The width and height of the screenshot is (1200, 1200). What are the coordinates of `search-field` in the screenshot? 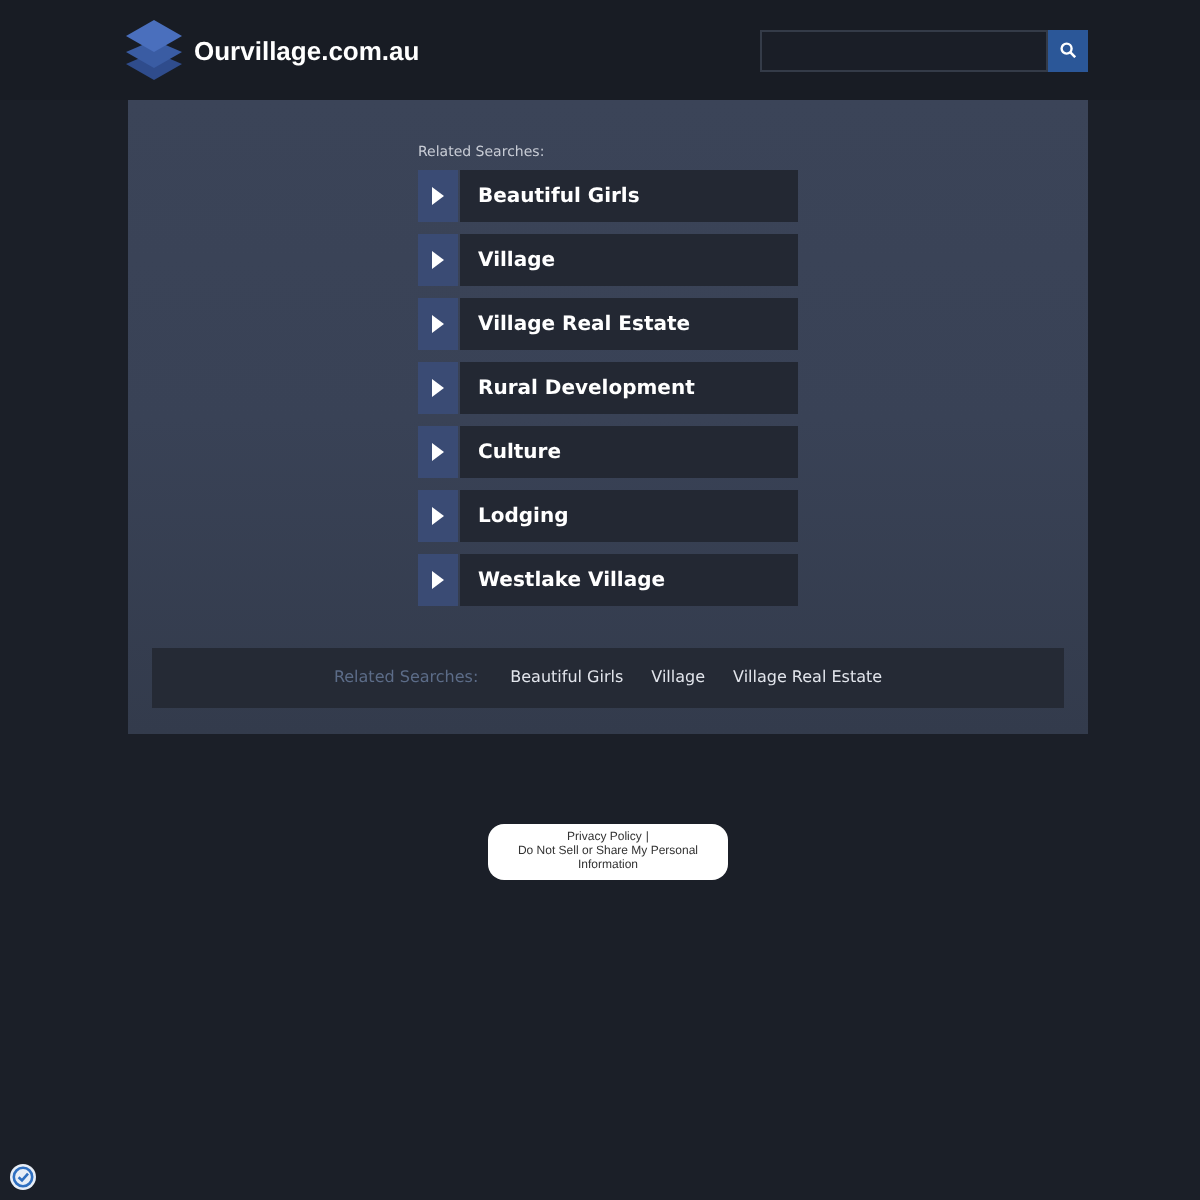 It's located at (904, 50).